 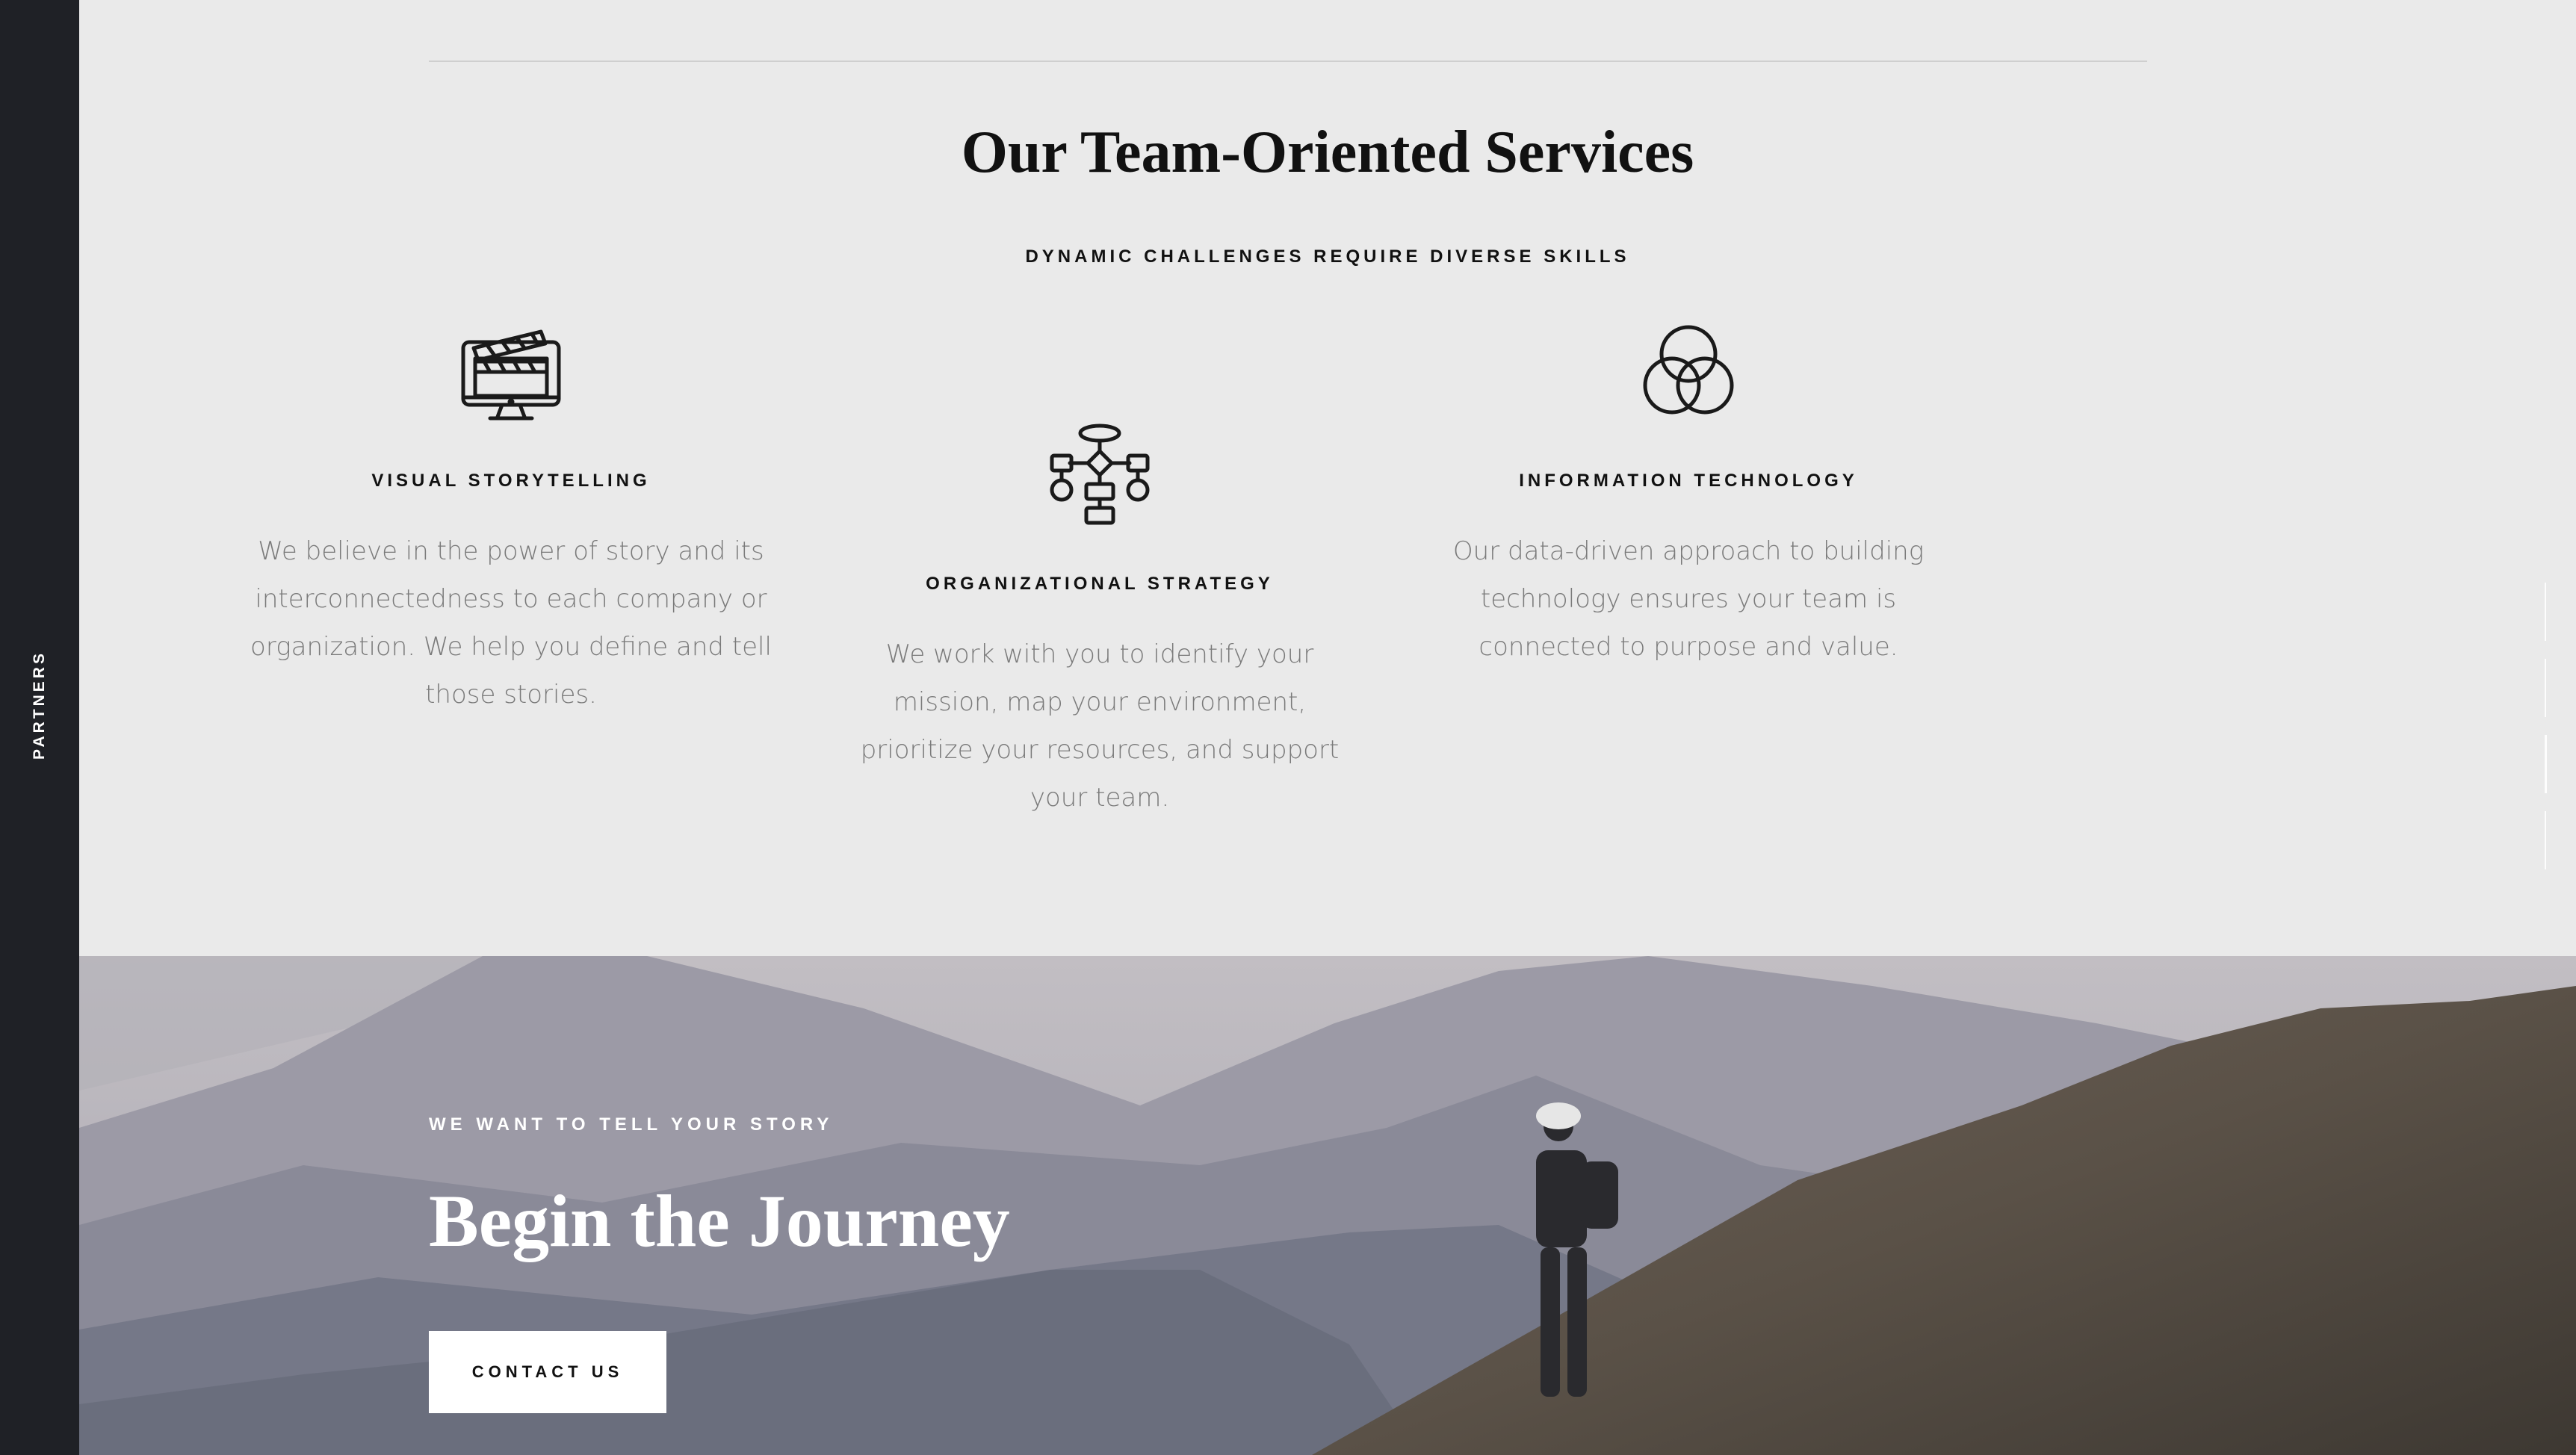 I want to click on service-title: ORGANIZATIONAL STRATEGY, so click(x=1100, y=584).